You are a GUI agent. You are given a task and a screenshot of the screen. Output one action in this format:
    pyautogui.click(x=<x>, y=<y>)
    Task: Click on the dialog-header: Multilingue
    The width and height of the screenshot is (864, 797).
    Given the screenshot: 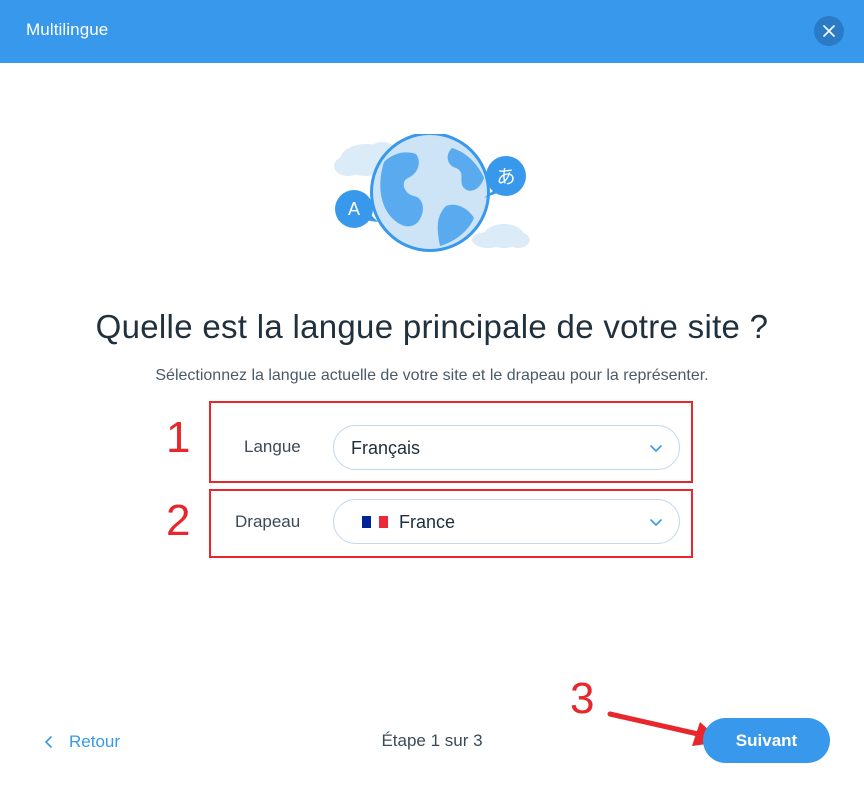 What is the action you would take?
    pyautogui.click(x=432, y=31)
    